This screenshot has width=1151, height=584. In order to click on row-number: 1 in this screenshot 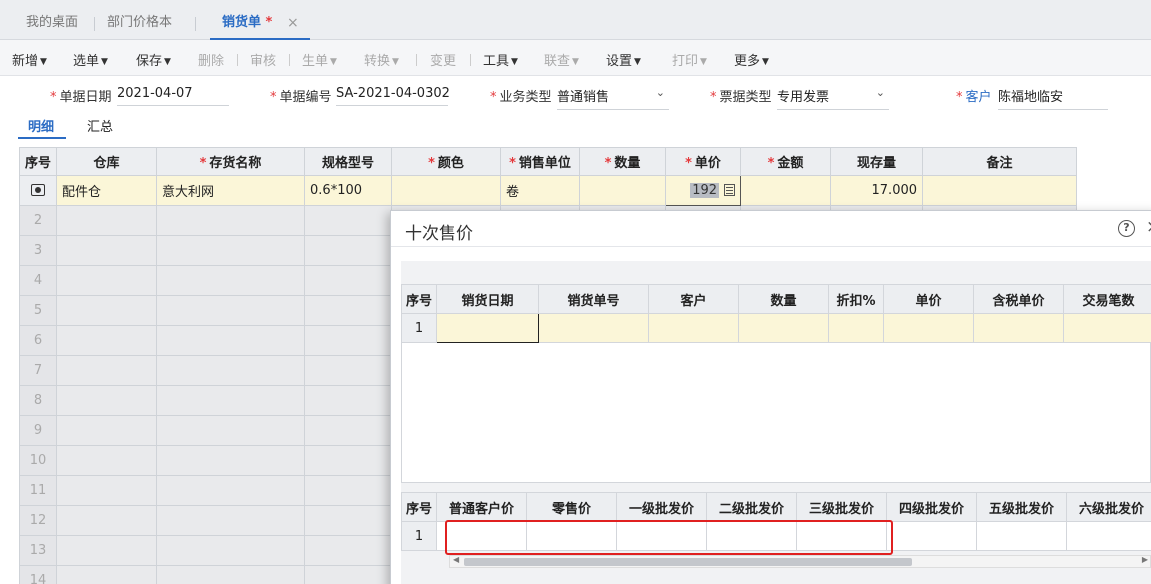, I will do `click(419, 328)`.